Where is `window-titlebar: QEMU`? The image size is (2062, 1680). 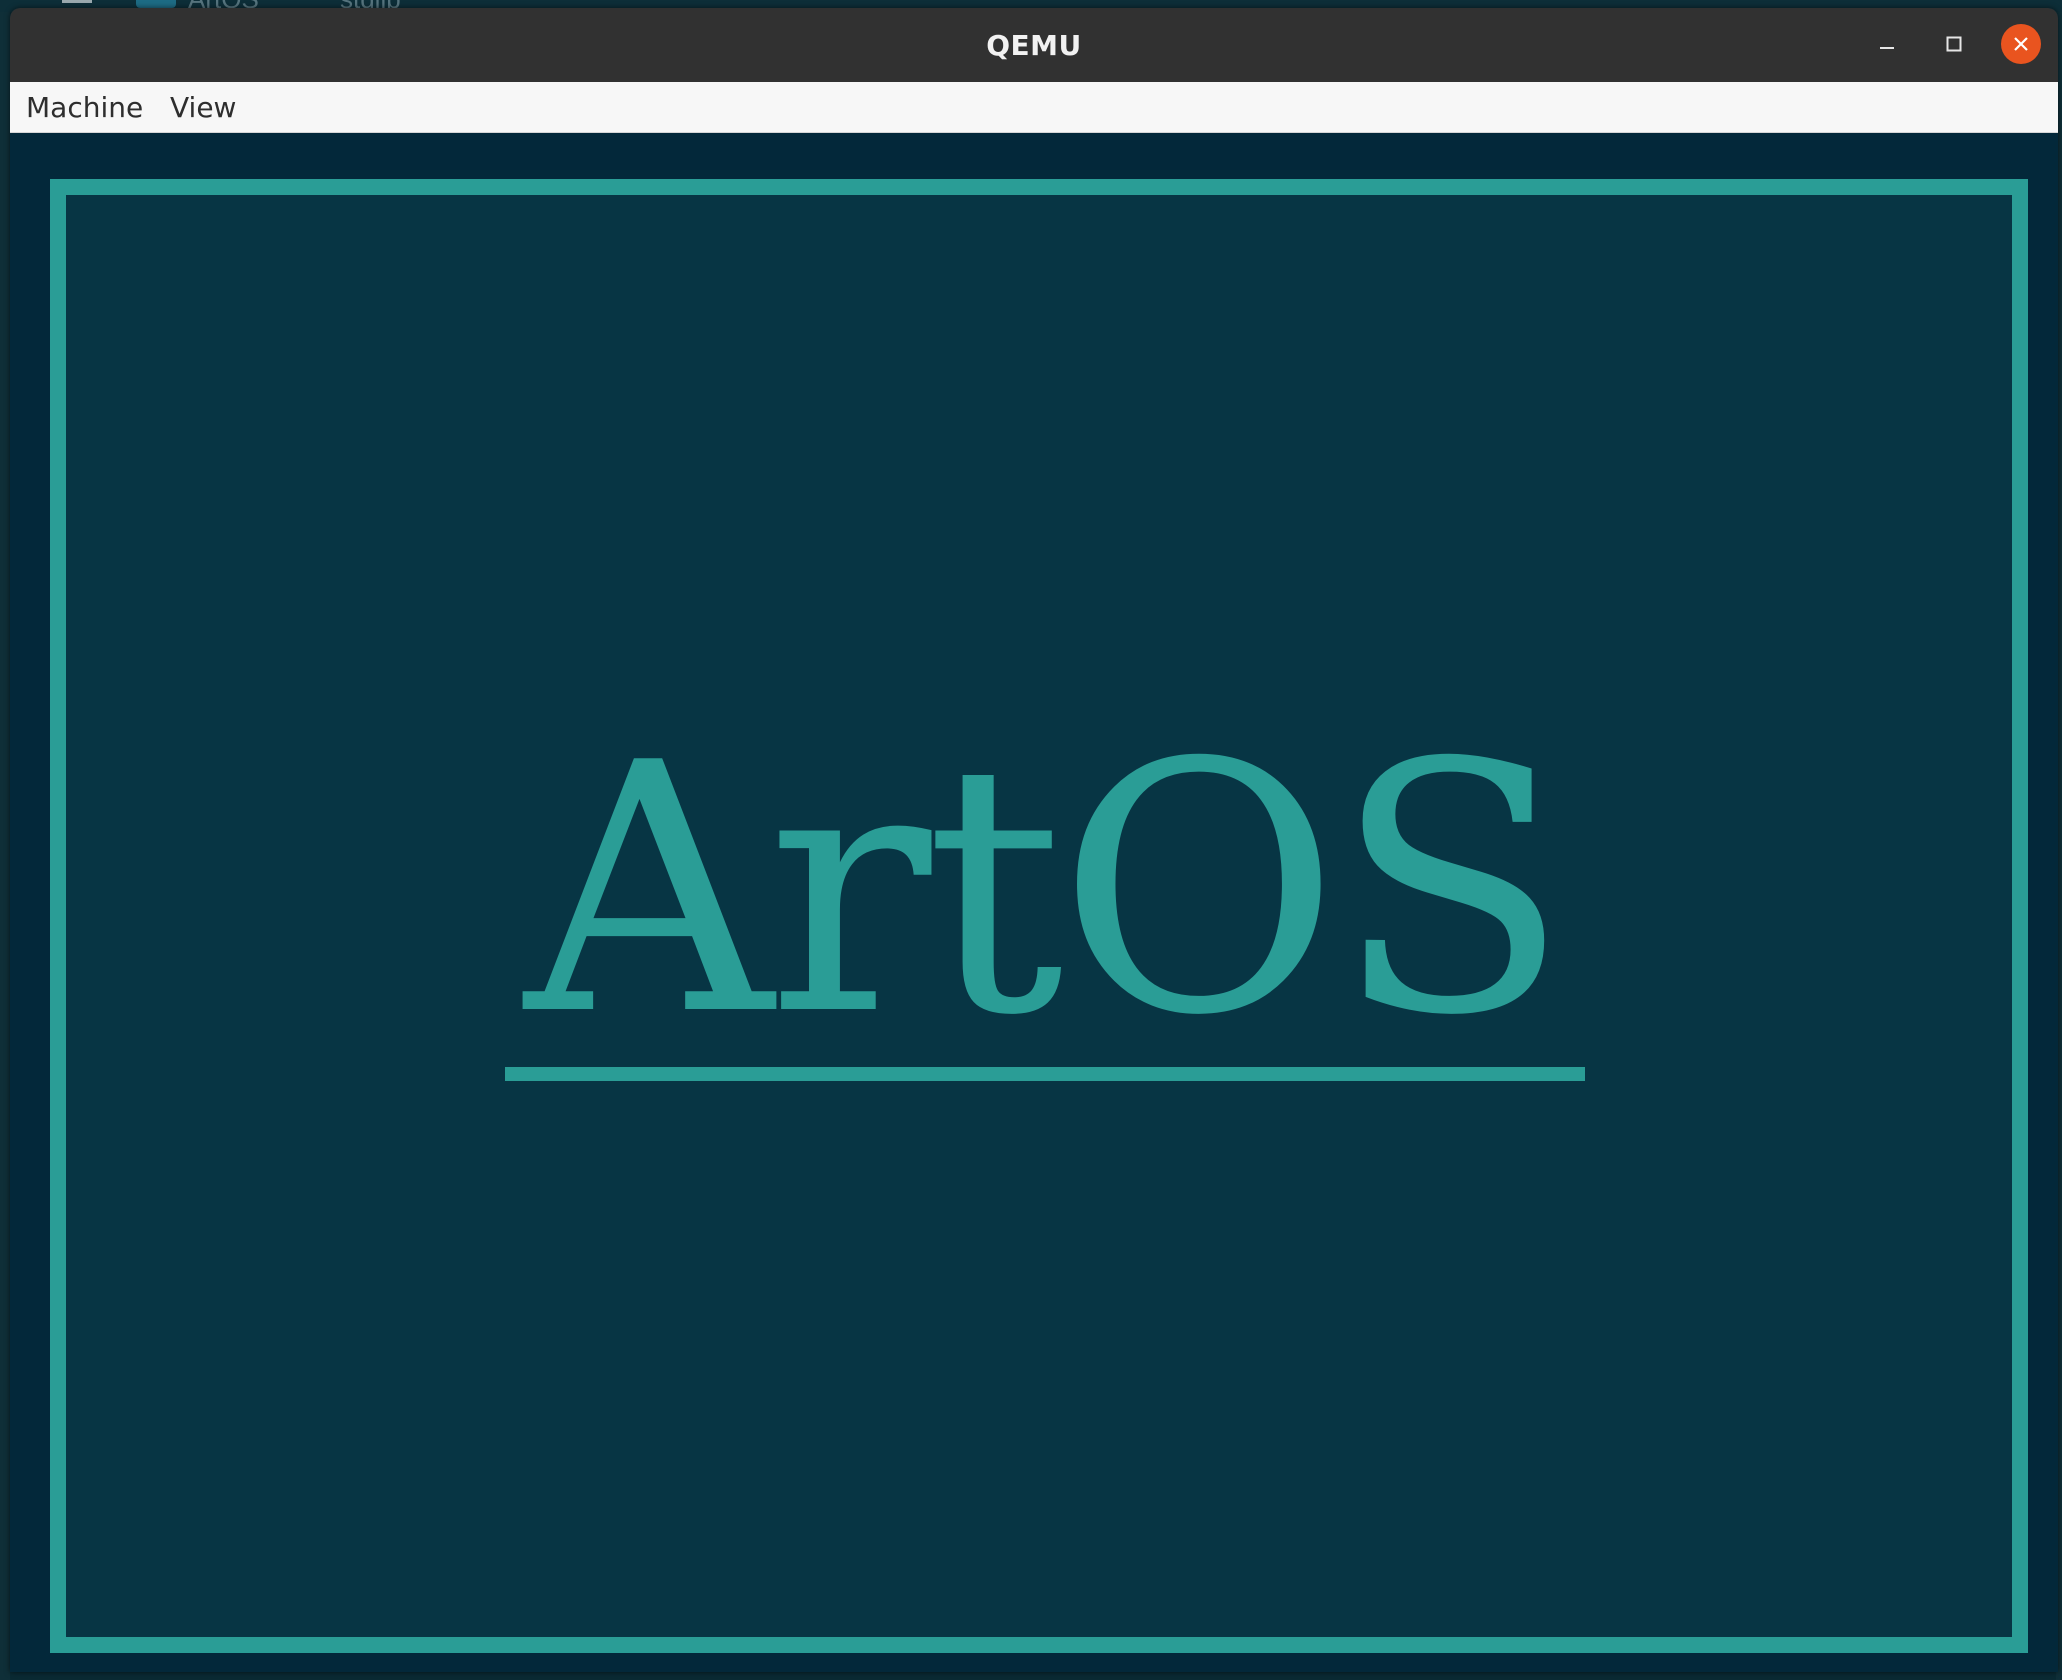
window-titlebar: QEMU is located at coordinates (1034, 45).